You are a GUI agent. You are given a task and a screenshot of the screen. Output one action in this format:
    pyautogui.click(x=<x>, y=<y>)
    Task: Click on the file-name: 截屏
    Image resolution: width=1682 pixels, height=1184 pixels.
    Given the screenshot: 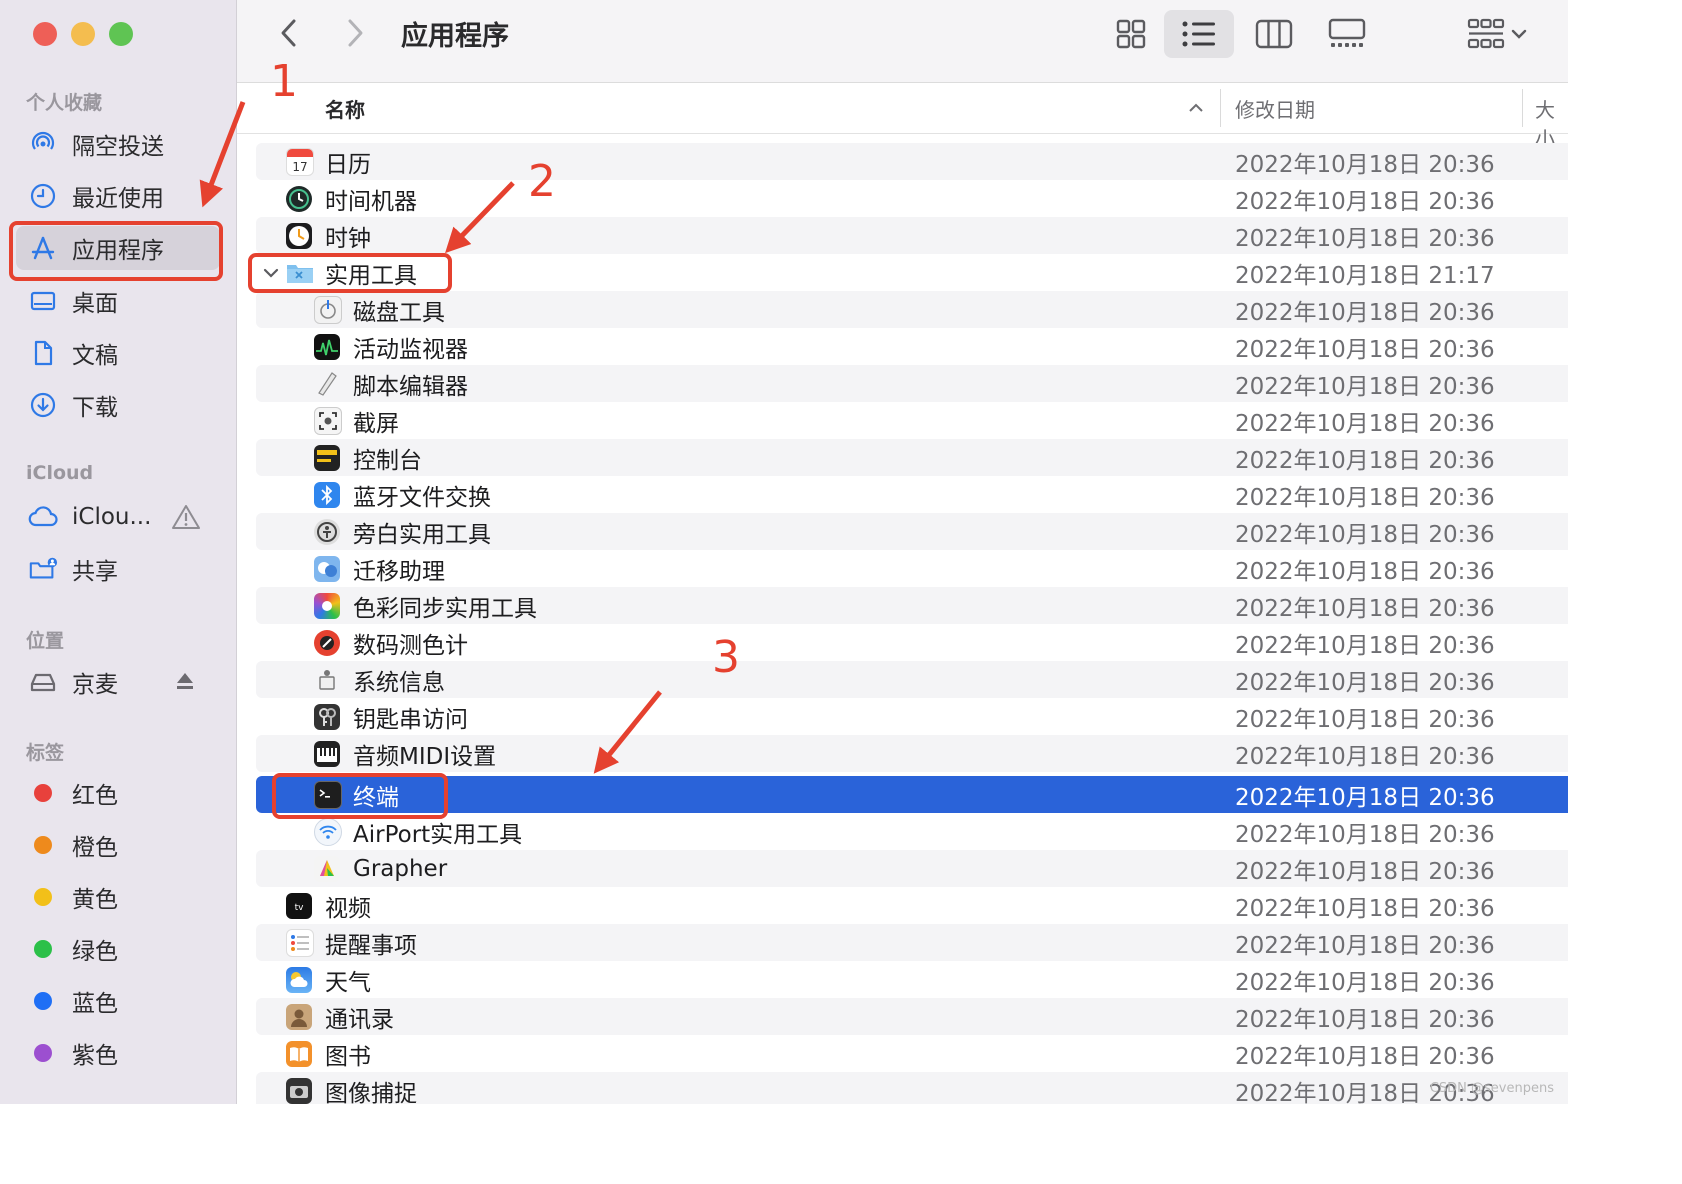 What is the action you would take?
    pyautogui.click(x=376, y=423)
    